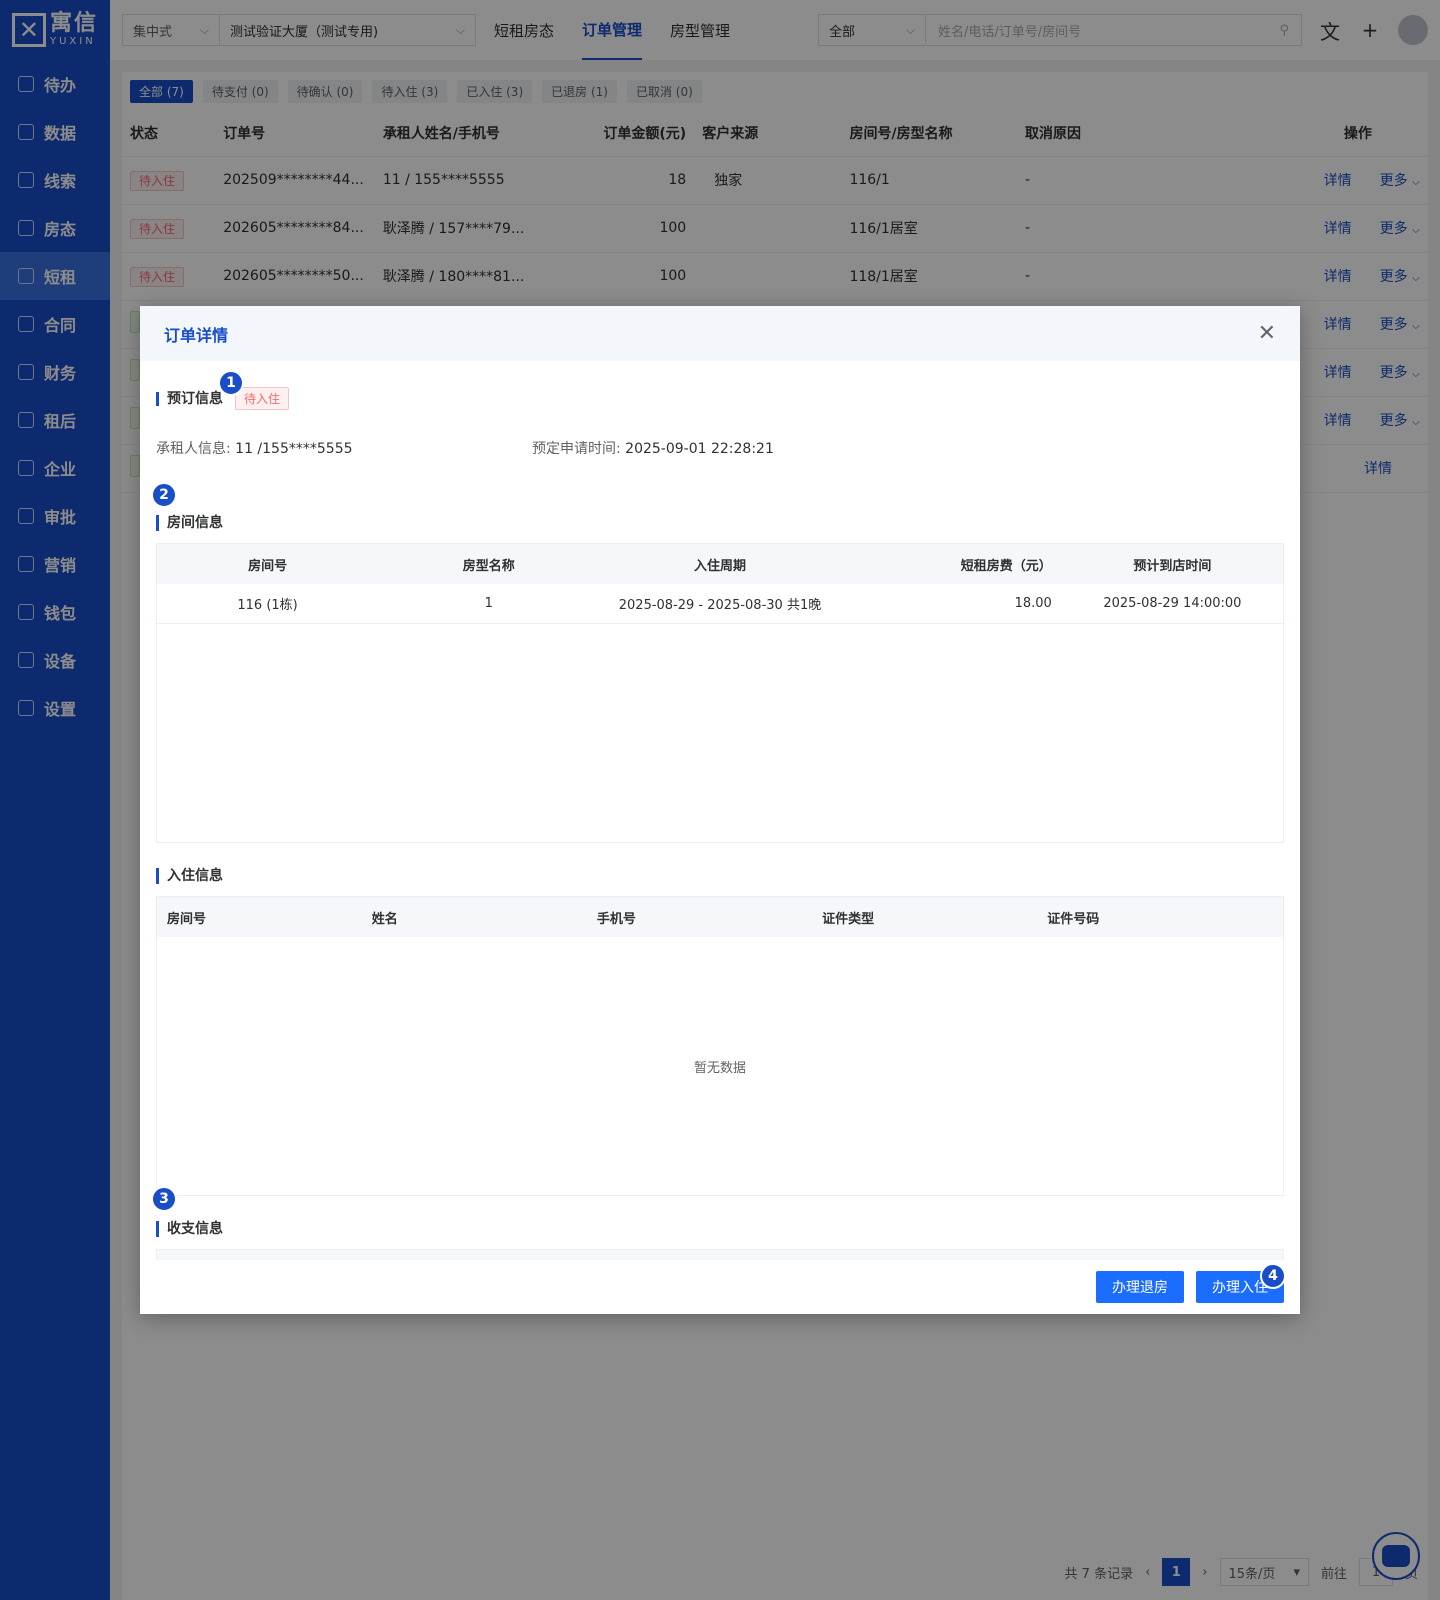 The height and width of the screenshot is (1600, 1440). What do you see at coordinates (848, 919) in the screenshot?
I see `column-header: 证件类型` at bounding box center [848, 919].